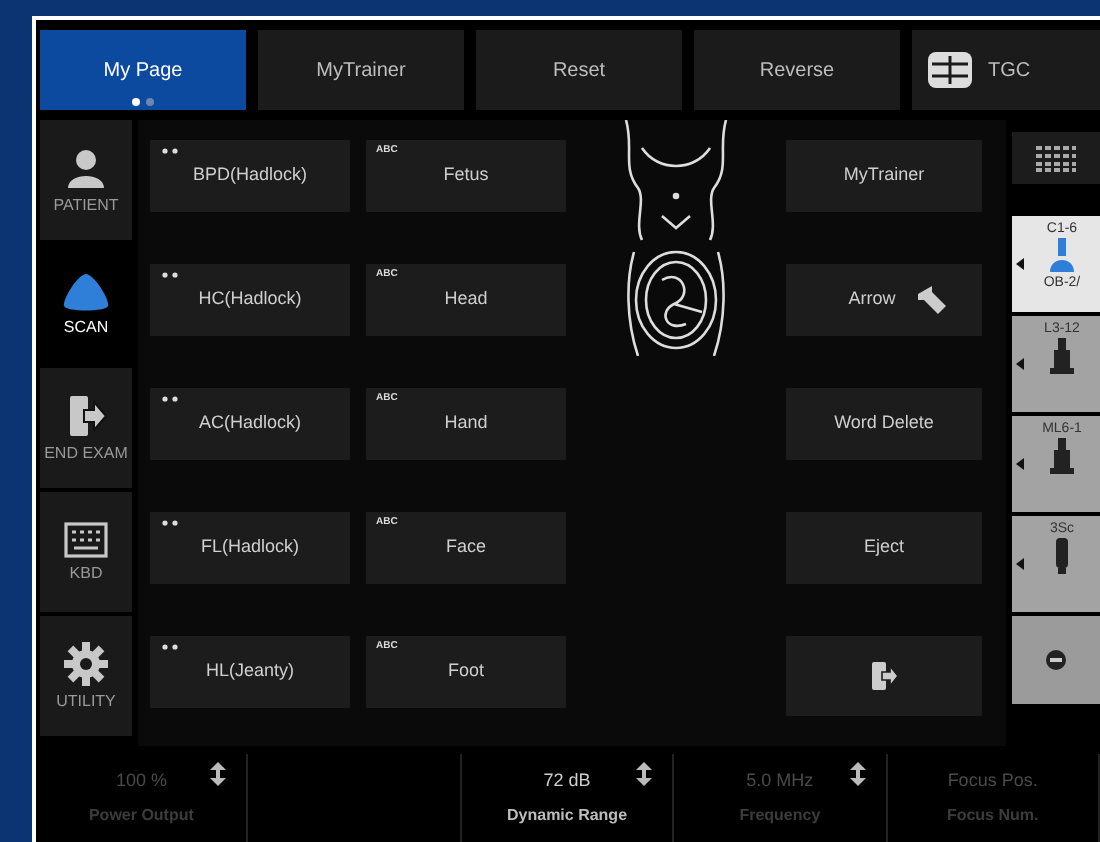  I want to click on settings-icon, so click(86, 663).